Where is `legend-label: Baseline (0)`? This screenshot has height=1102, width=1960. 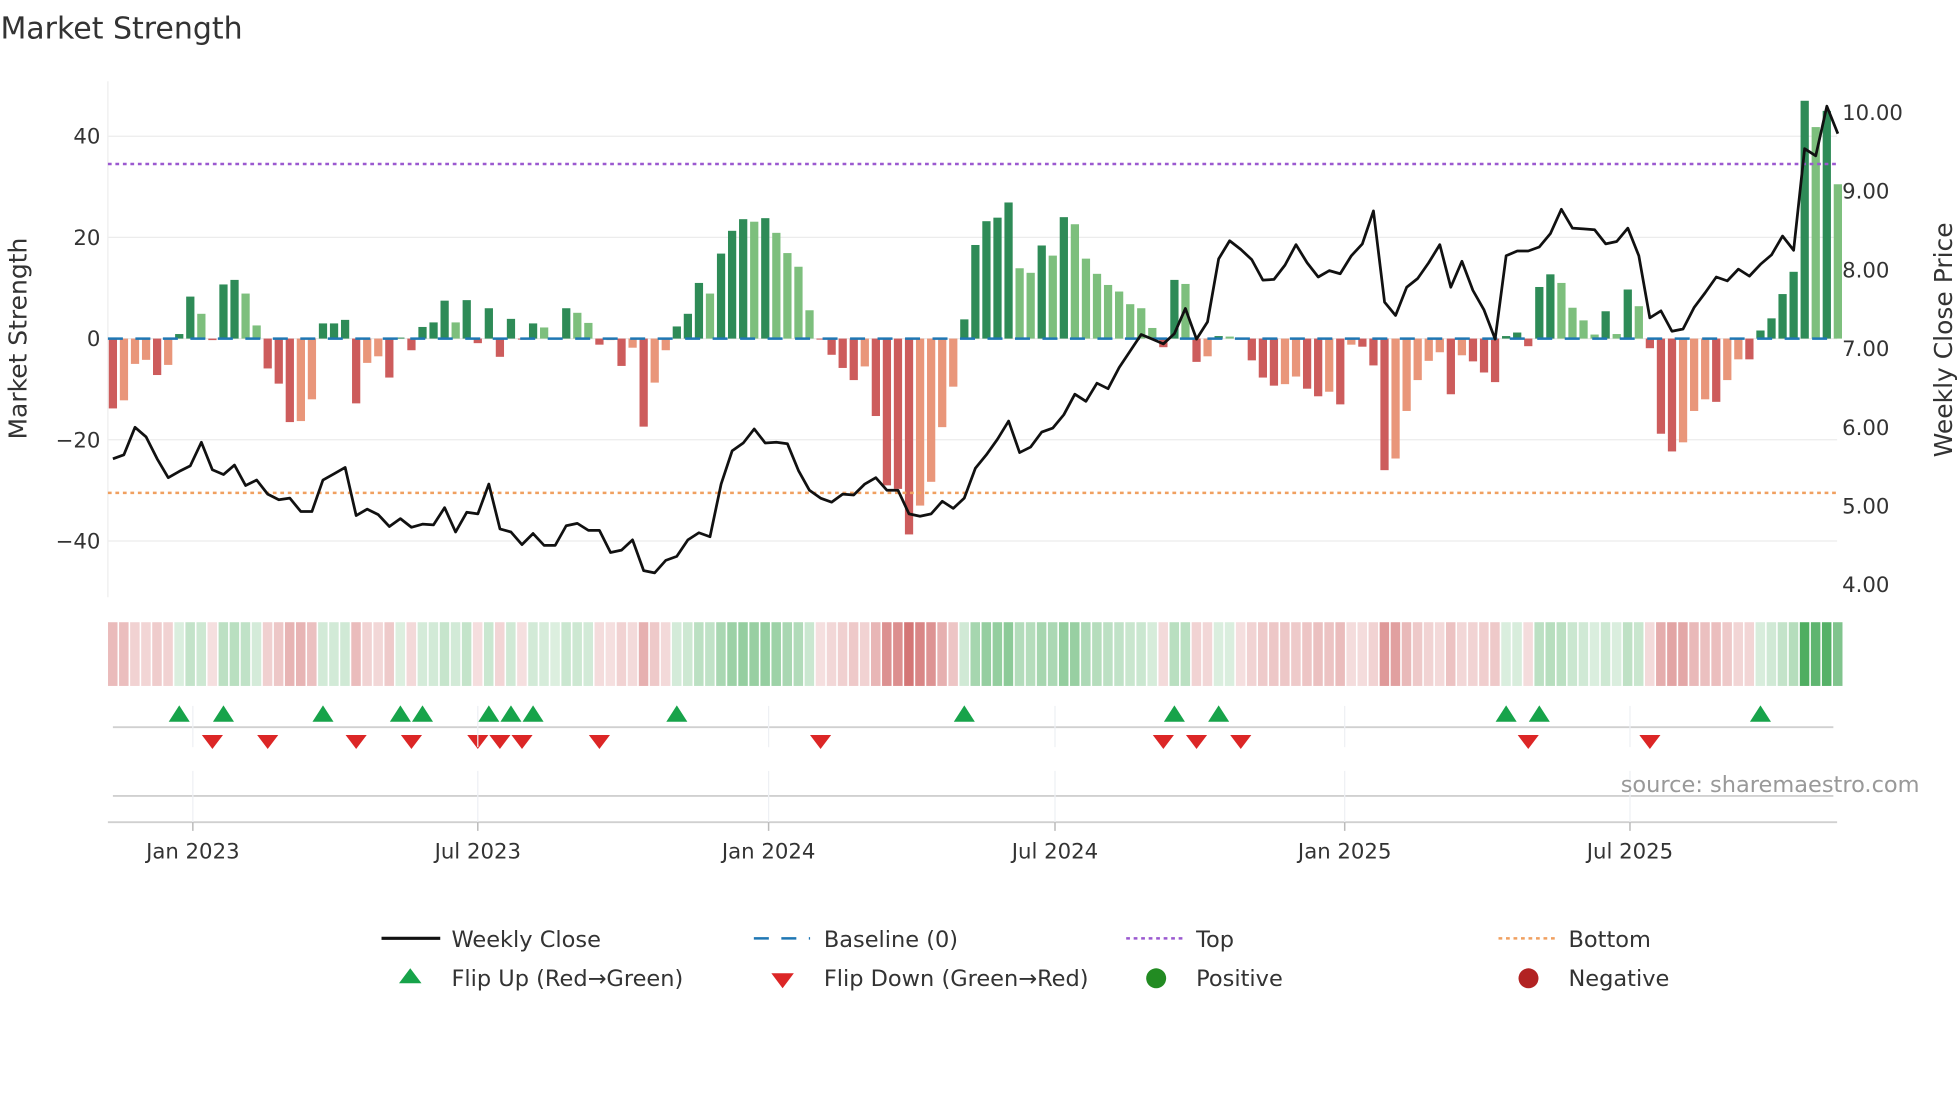 legend-label: Baseline (0) is located at coordinates (891, 940).